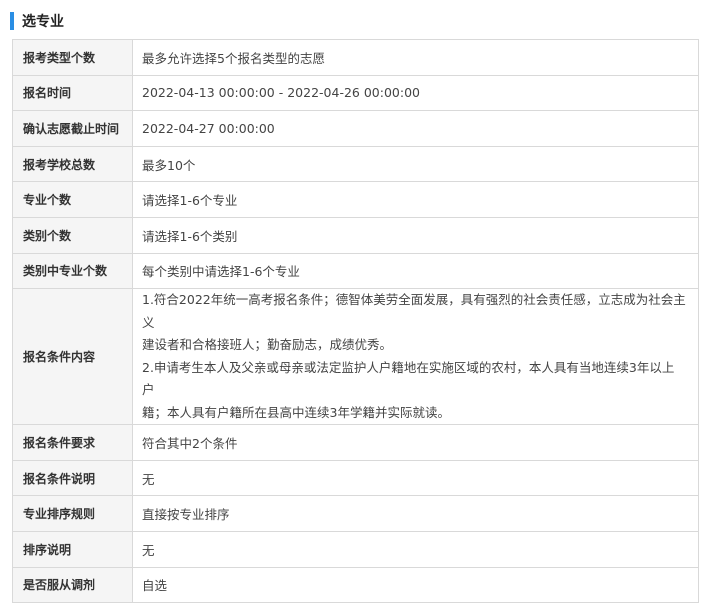 Image resolution: width=712 pixels, height=603 pixels. Describe the element at coordinates (72, 93) in the screenshot. I see `row-label: 报名时间` at that location.